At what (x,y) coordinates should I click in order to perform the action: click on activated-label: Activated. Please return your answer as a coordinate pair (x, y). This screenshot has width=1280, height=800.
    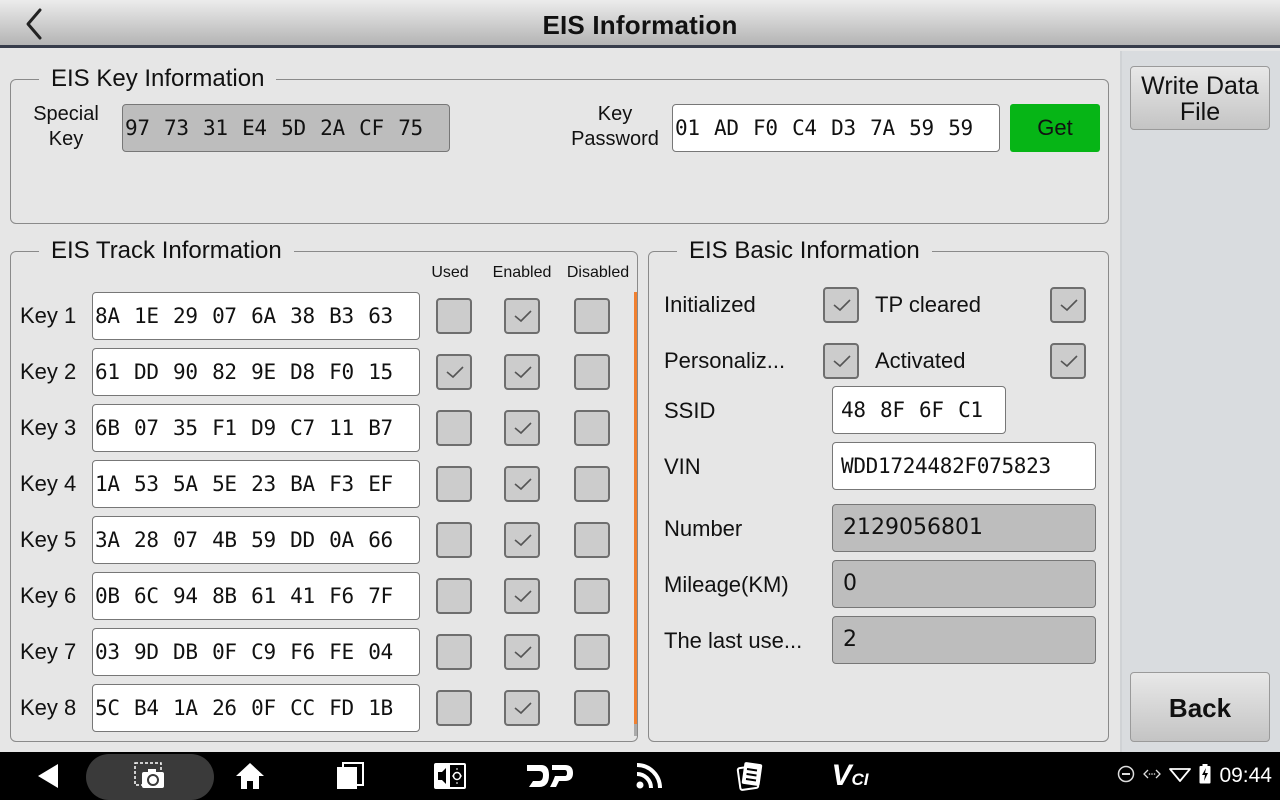
    Looking at the image, I should click on (920, 360).